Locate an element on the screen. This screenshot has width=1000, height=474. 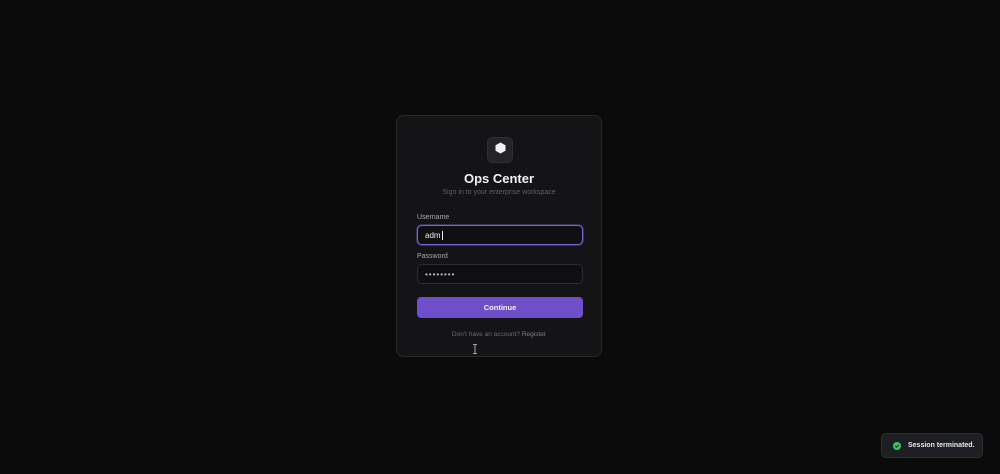
app-subtitle: Sign in to your enterprise workspace is located at coordinates (499, 192).